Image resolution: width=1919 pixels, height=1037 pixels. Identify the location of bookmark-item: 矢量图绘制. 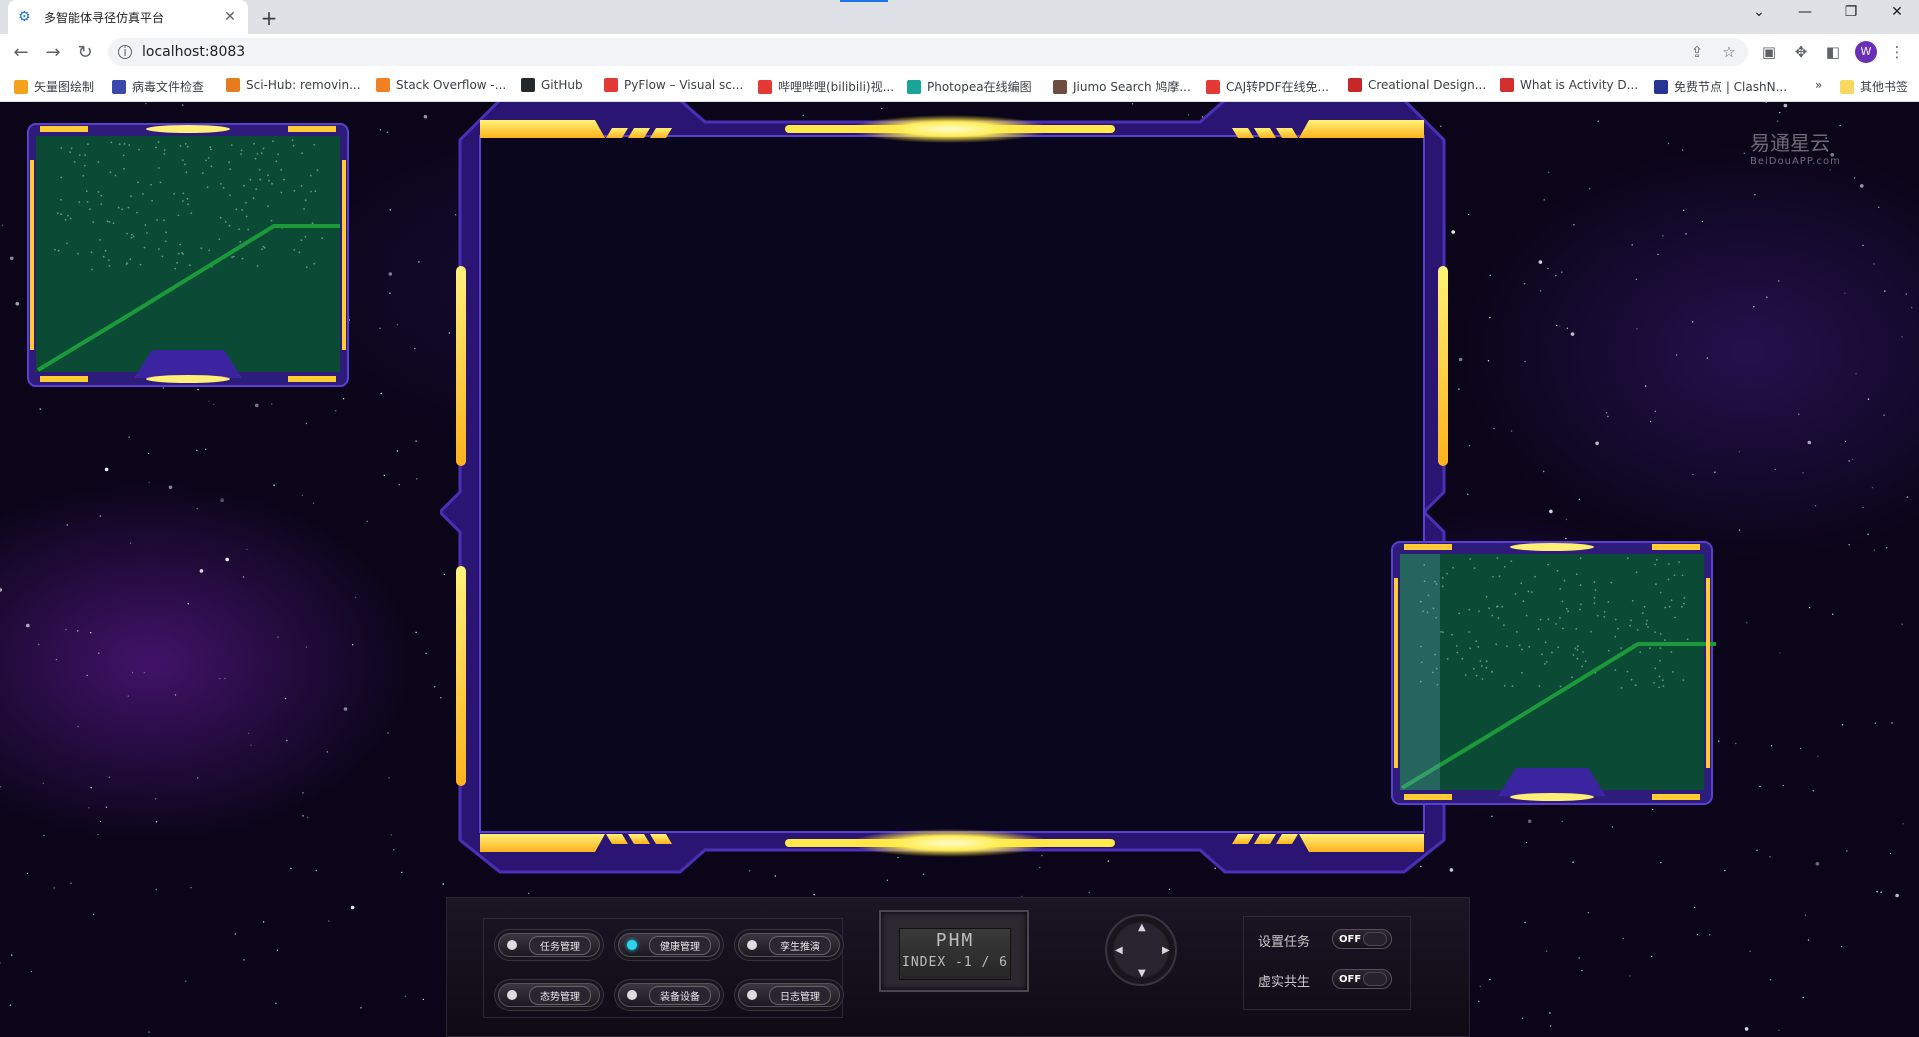
(54, 86).